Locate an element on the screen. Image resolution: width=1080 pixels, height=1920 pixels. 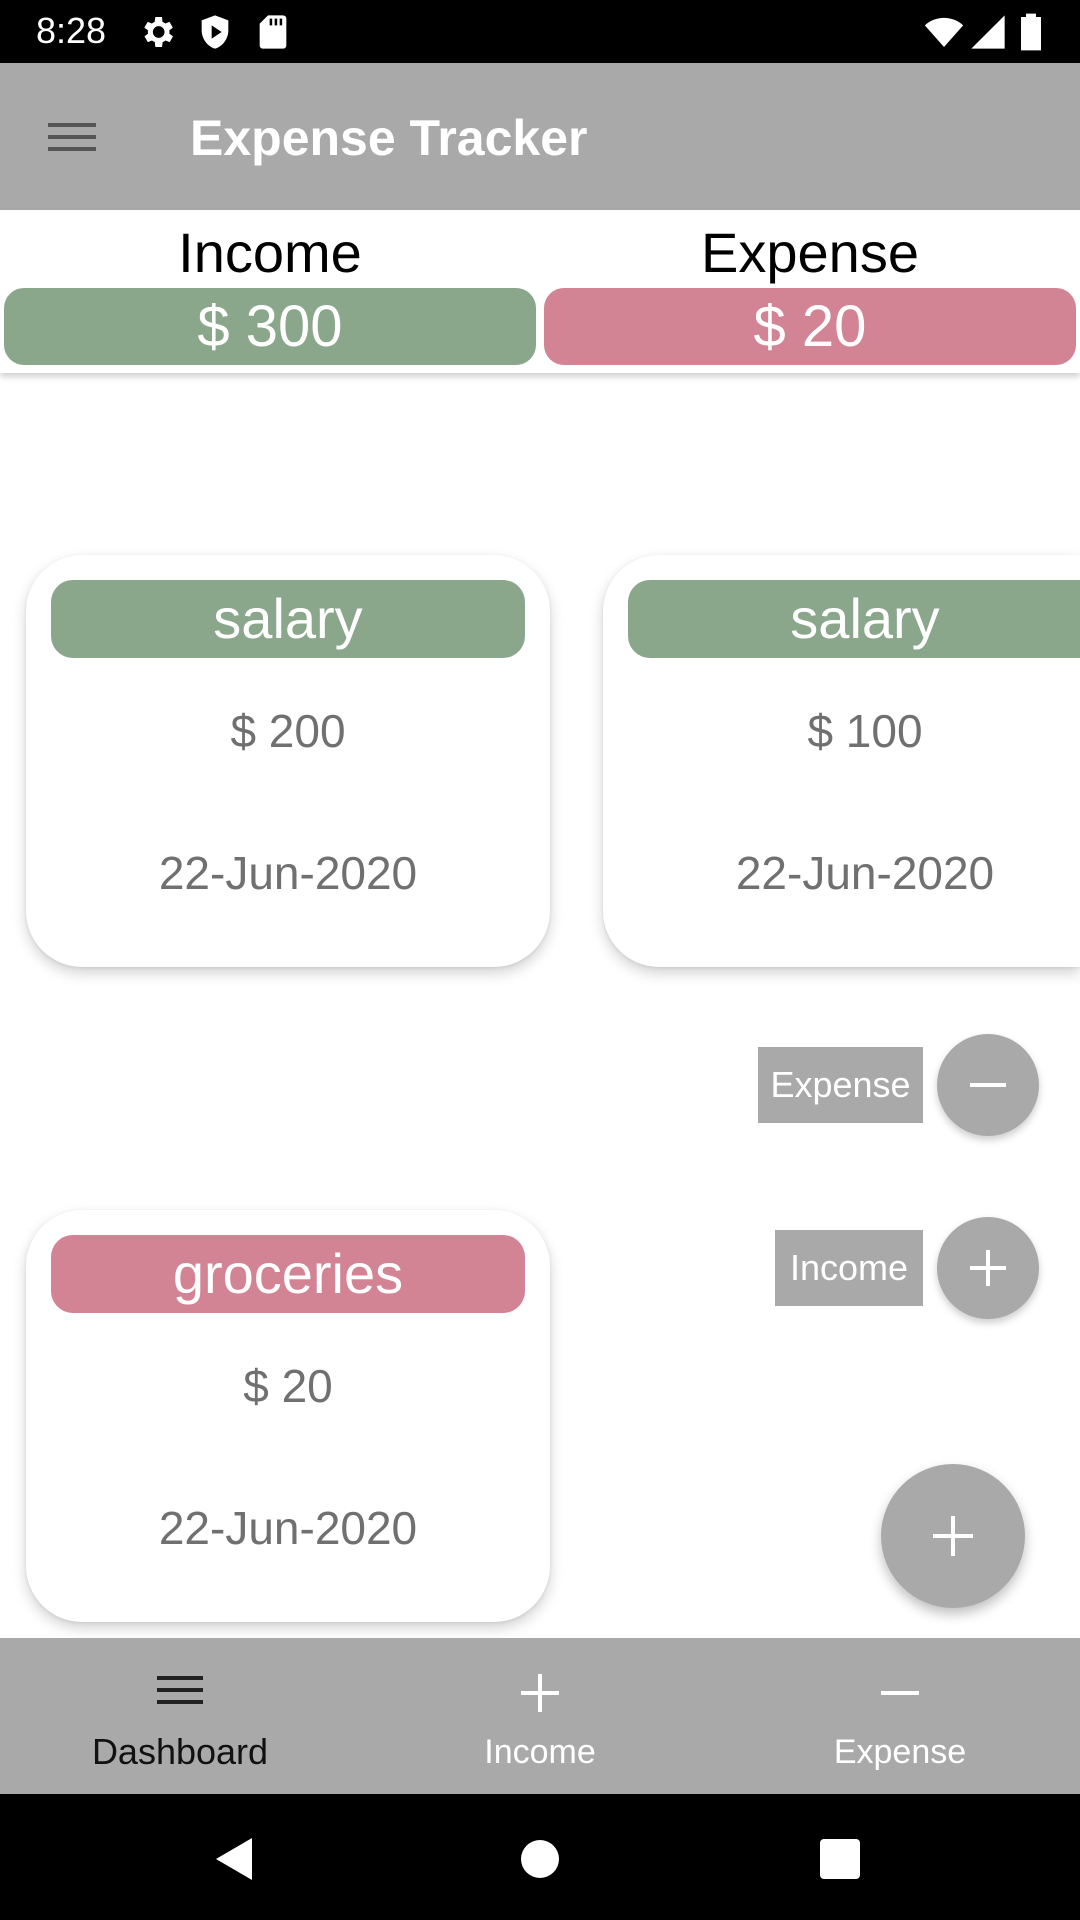
summary-panel: Income Expense $ 300 $ 20 is located at coordinates (540, 291).